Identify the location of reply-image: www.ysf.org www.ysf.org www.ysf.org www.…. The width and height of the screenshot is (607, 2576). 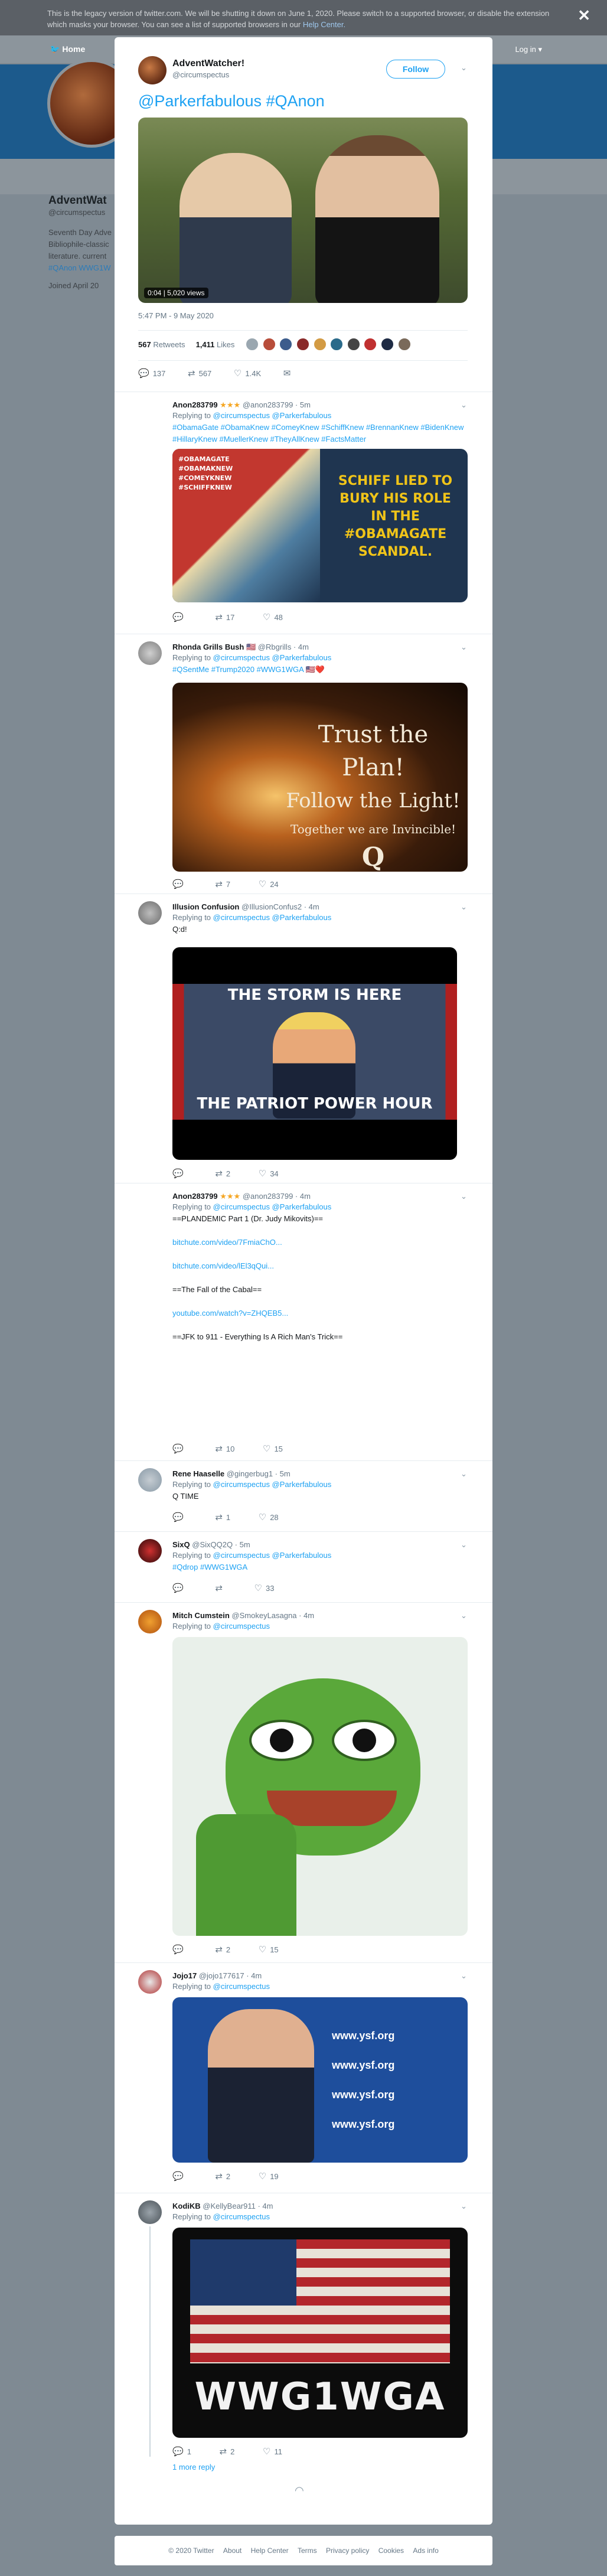
(320, 2080).